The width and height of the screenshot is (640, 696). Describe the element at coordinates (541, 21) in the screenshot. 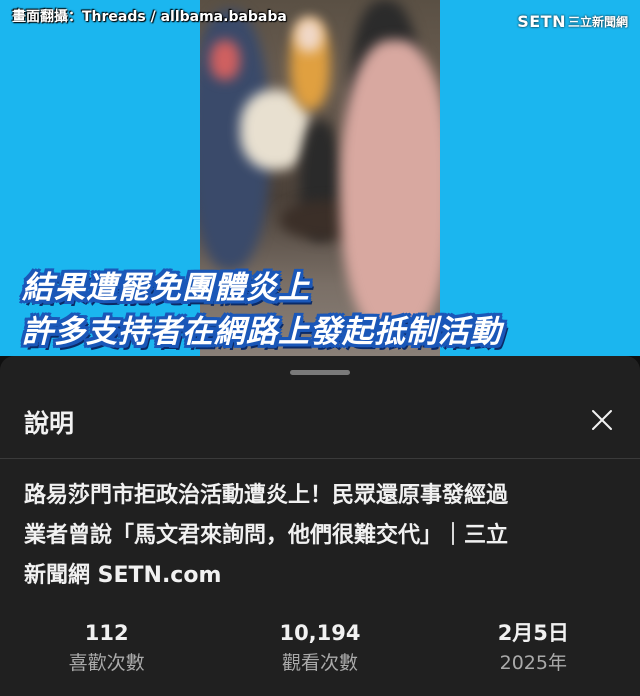

I see `brand-logo-main: SETN` at that location.